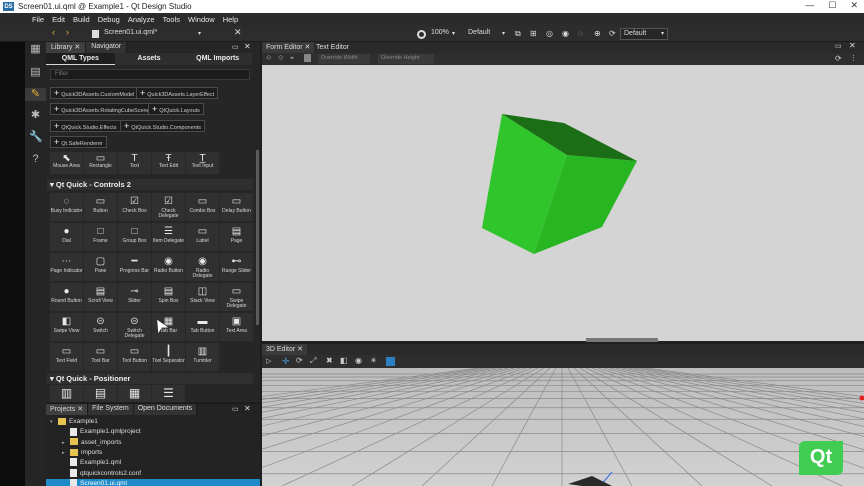 The width and height of the screenshot is (864, 486). Describe the element at coordinates (406, 59) in the screenshot. I see `override-height-input: Override Height` at that location.